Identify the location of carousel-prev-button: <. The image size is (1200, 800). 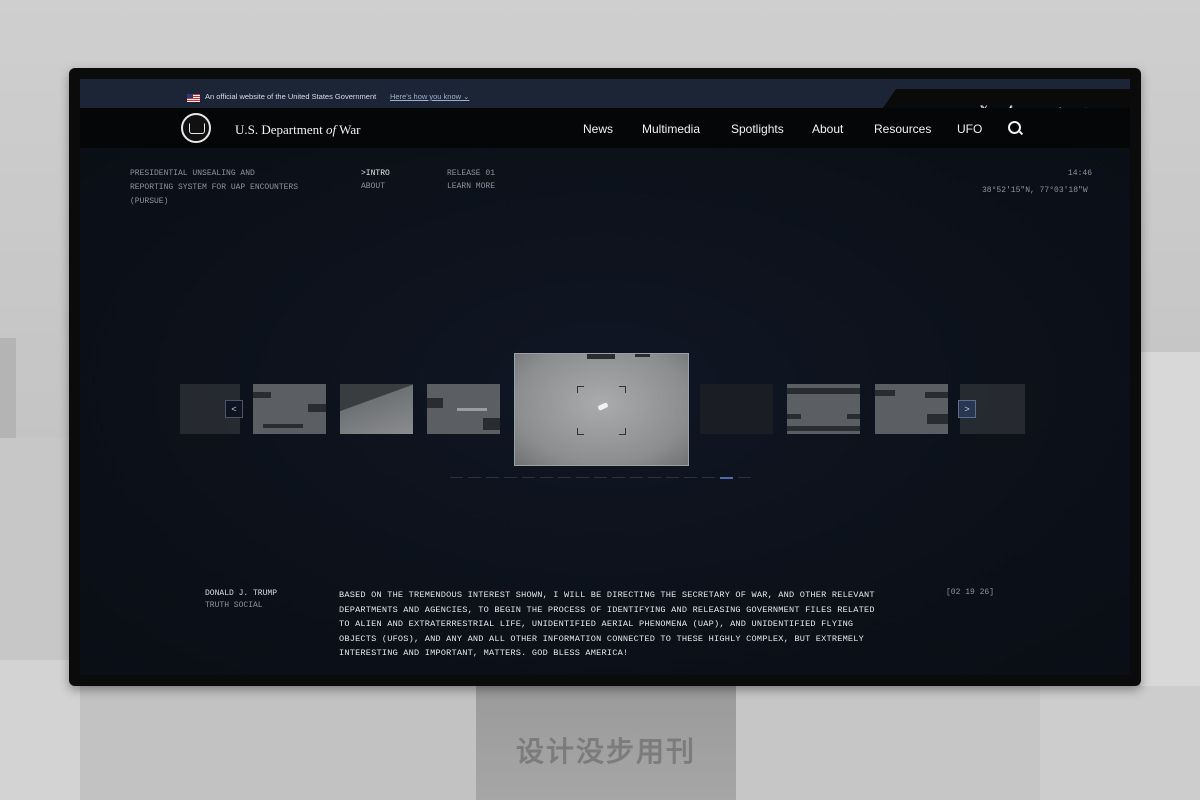
(234, 409).